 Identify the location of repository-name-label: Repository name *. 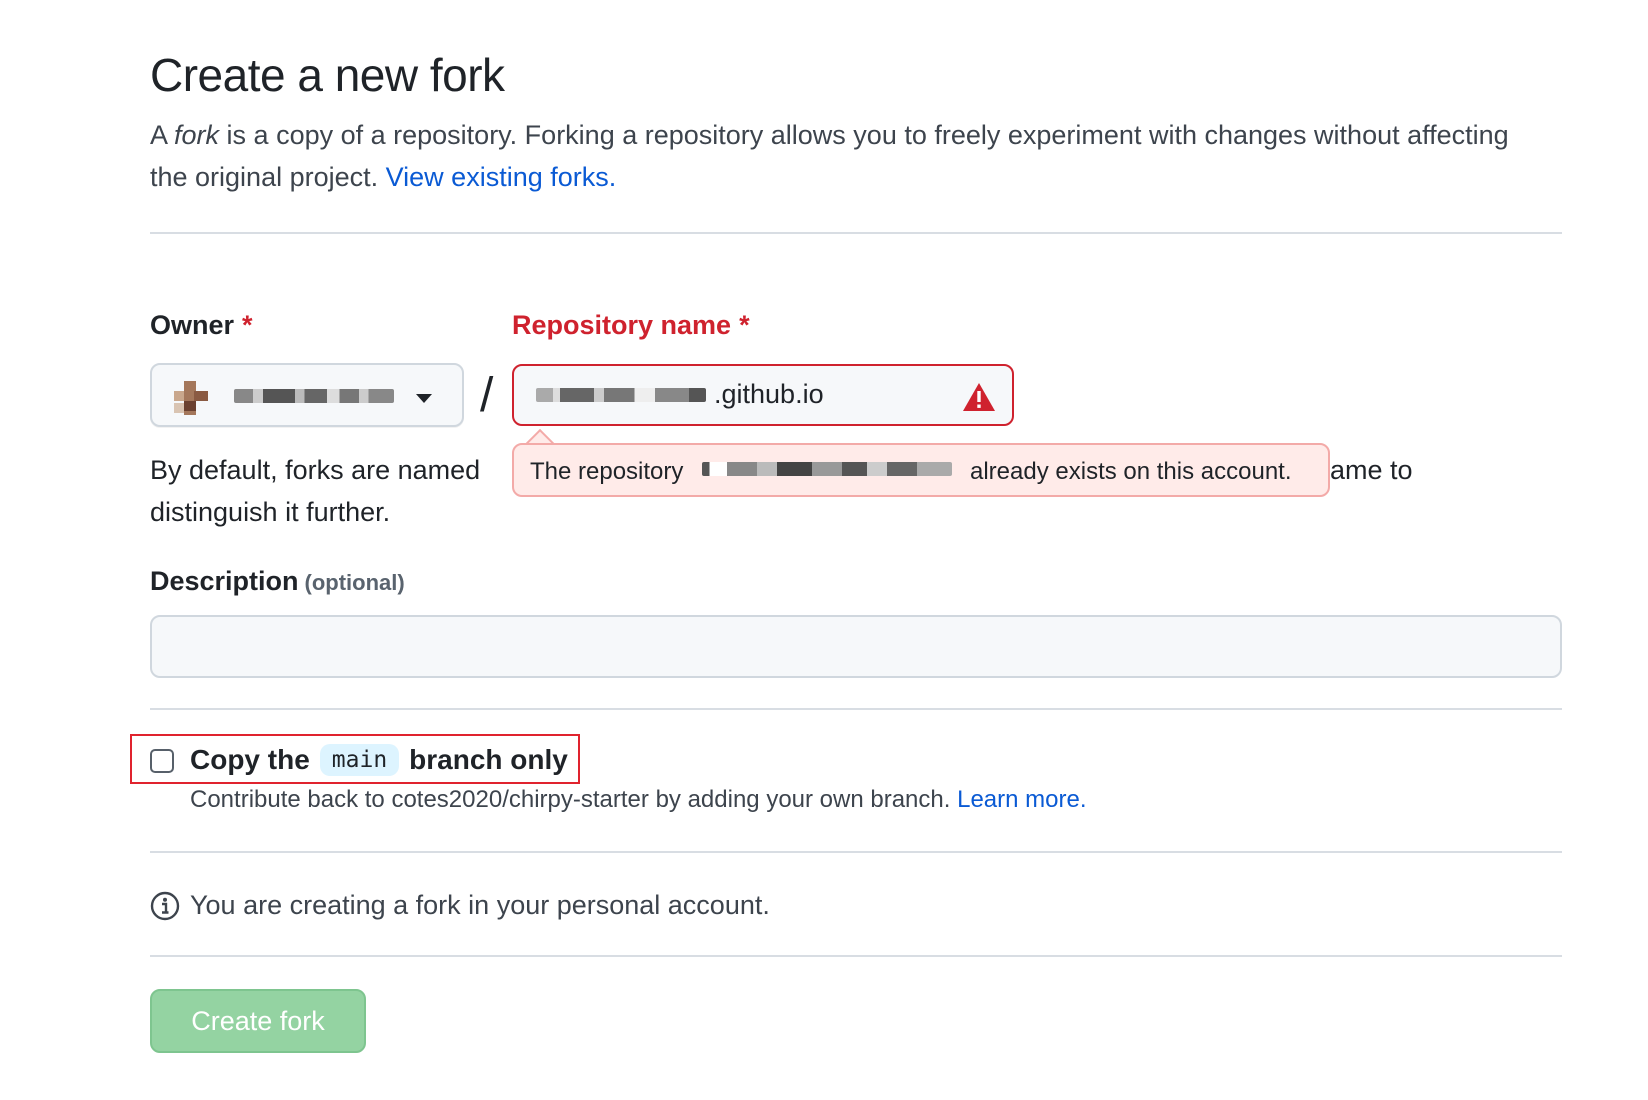
(631, 325).